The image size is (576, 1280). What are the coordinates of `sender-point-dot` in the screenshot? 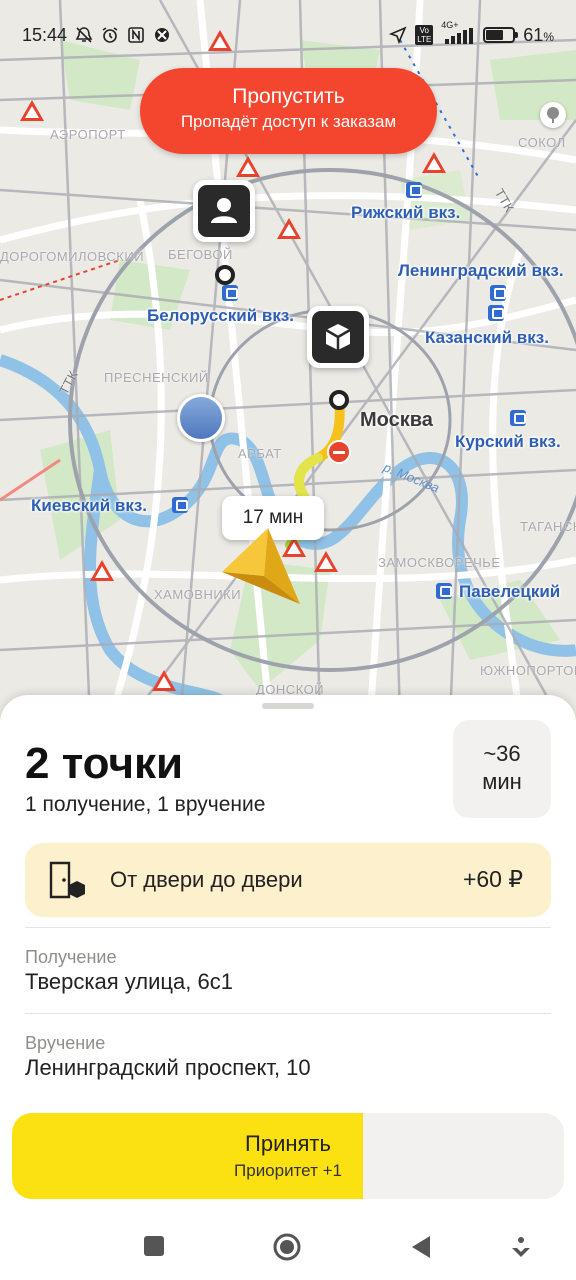 It's located at (225, 275).